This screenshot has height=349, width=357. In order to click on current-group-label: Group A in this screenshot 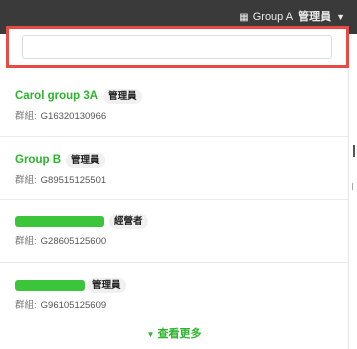, I will do `click(273, 17)`.